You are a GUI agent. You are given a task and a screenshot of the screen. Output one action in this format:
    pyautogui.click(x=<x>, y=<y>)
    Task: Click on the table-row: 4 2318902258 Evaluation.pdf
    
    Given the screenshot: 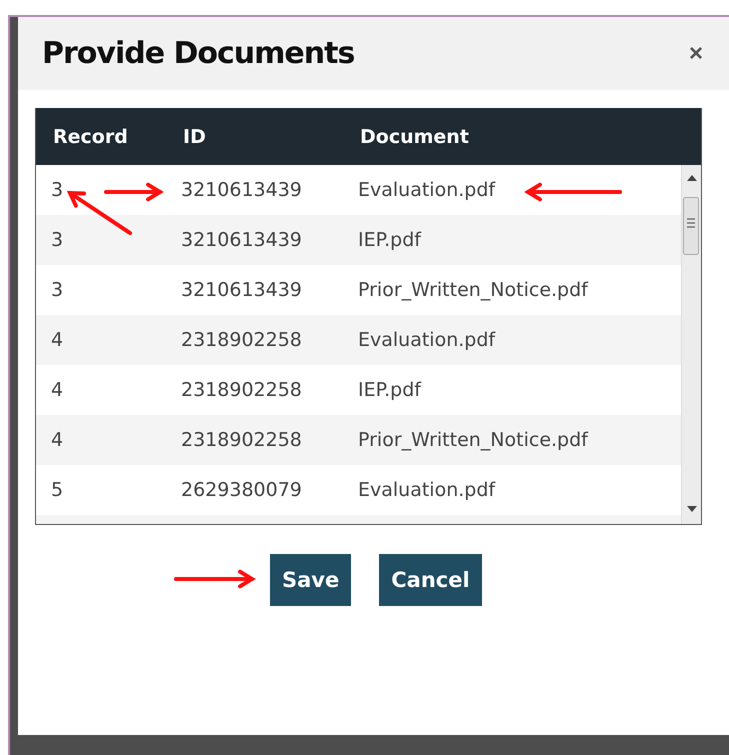 What is the action you would take?
    pyautogui.click(x=358, y=340)
    